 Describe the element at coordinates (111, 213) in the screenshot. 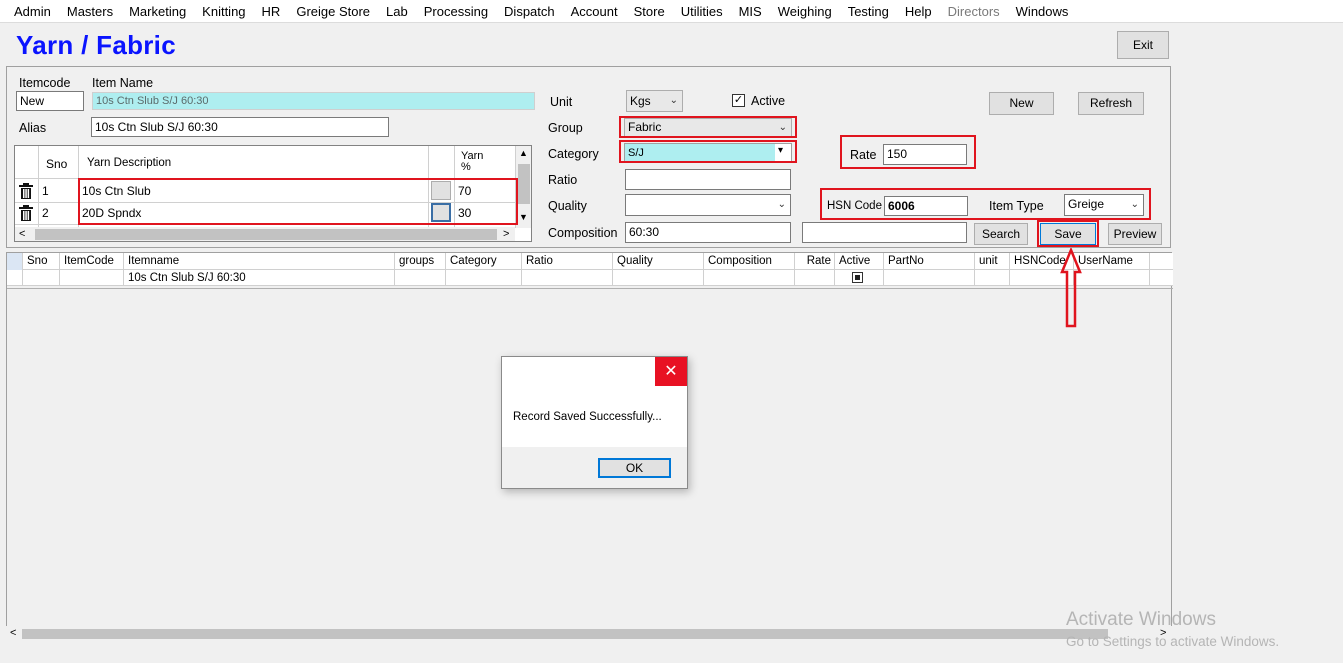

I see `yarn-row-2-desc: 20D Spndx` at that location.